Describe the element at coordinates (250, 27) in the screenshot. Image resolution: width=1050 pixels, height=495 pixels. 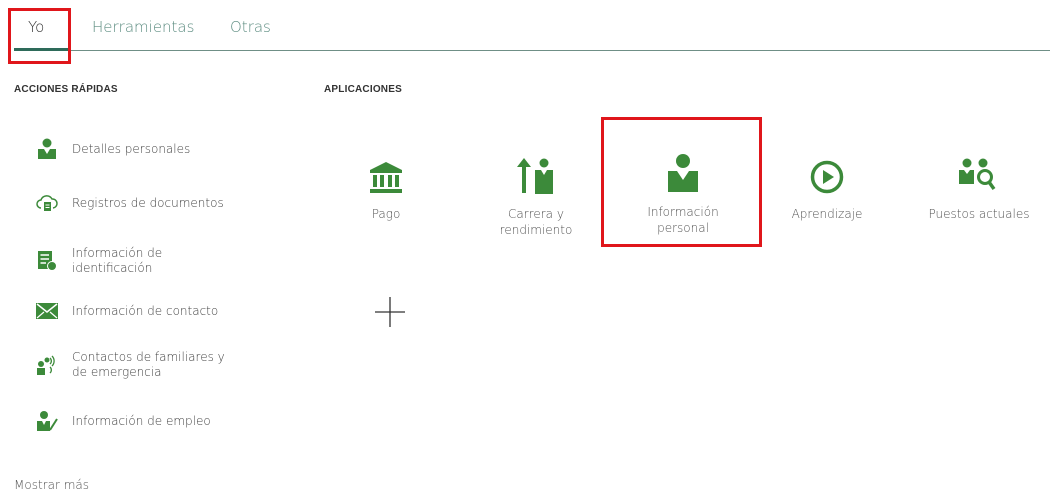
I see `tab-otras: Otras` at that location.